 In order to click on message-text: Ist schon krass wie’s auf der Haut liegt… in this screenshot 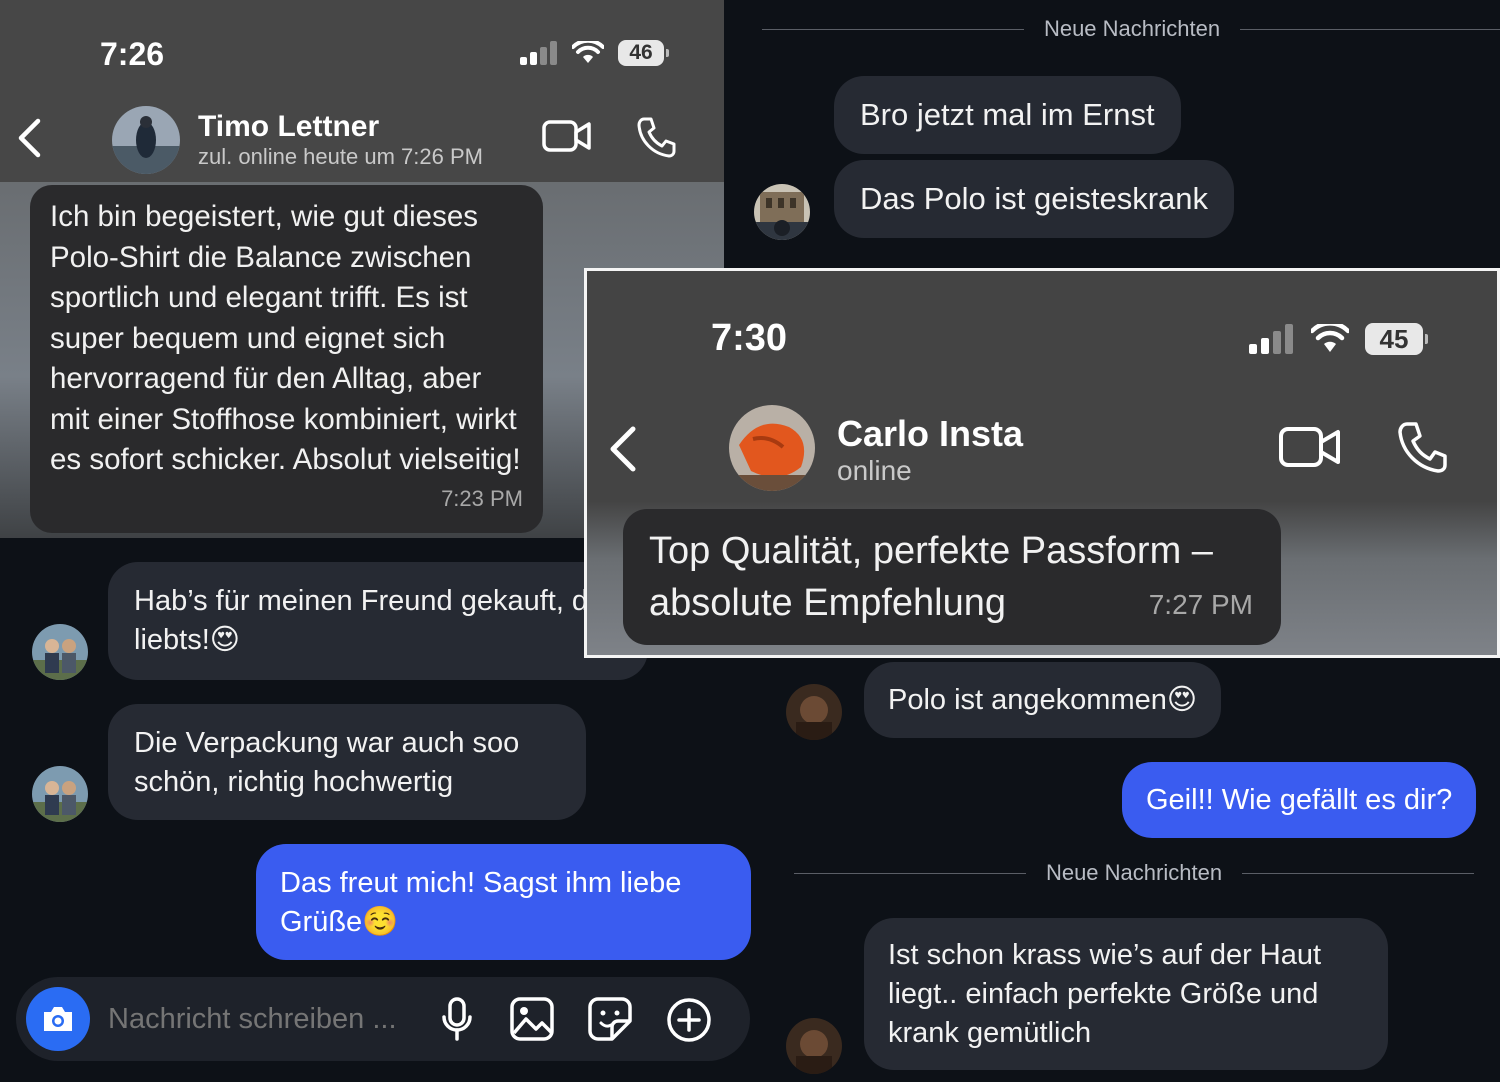, I will do `click(1105, 994)`.